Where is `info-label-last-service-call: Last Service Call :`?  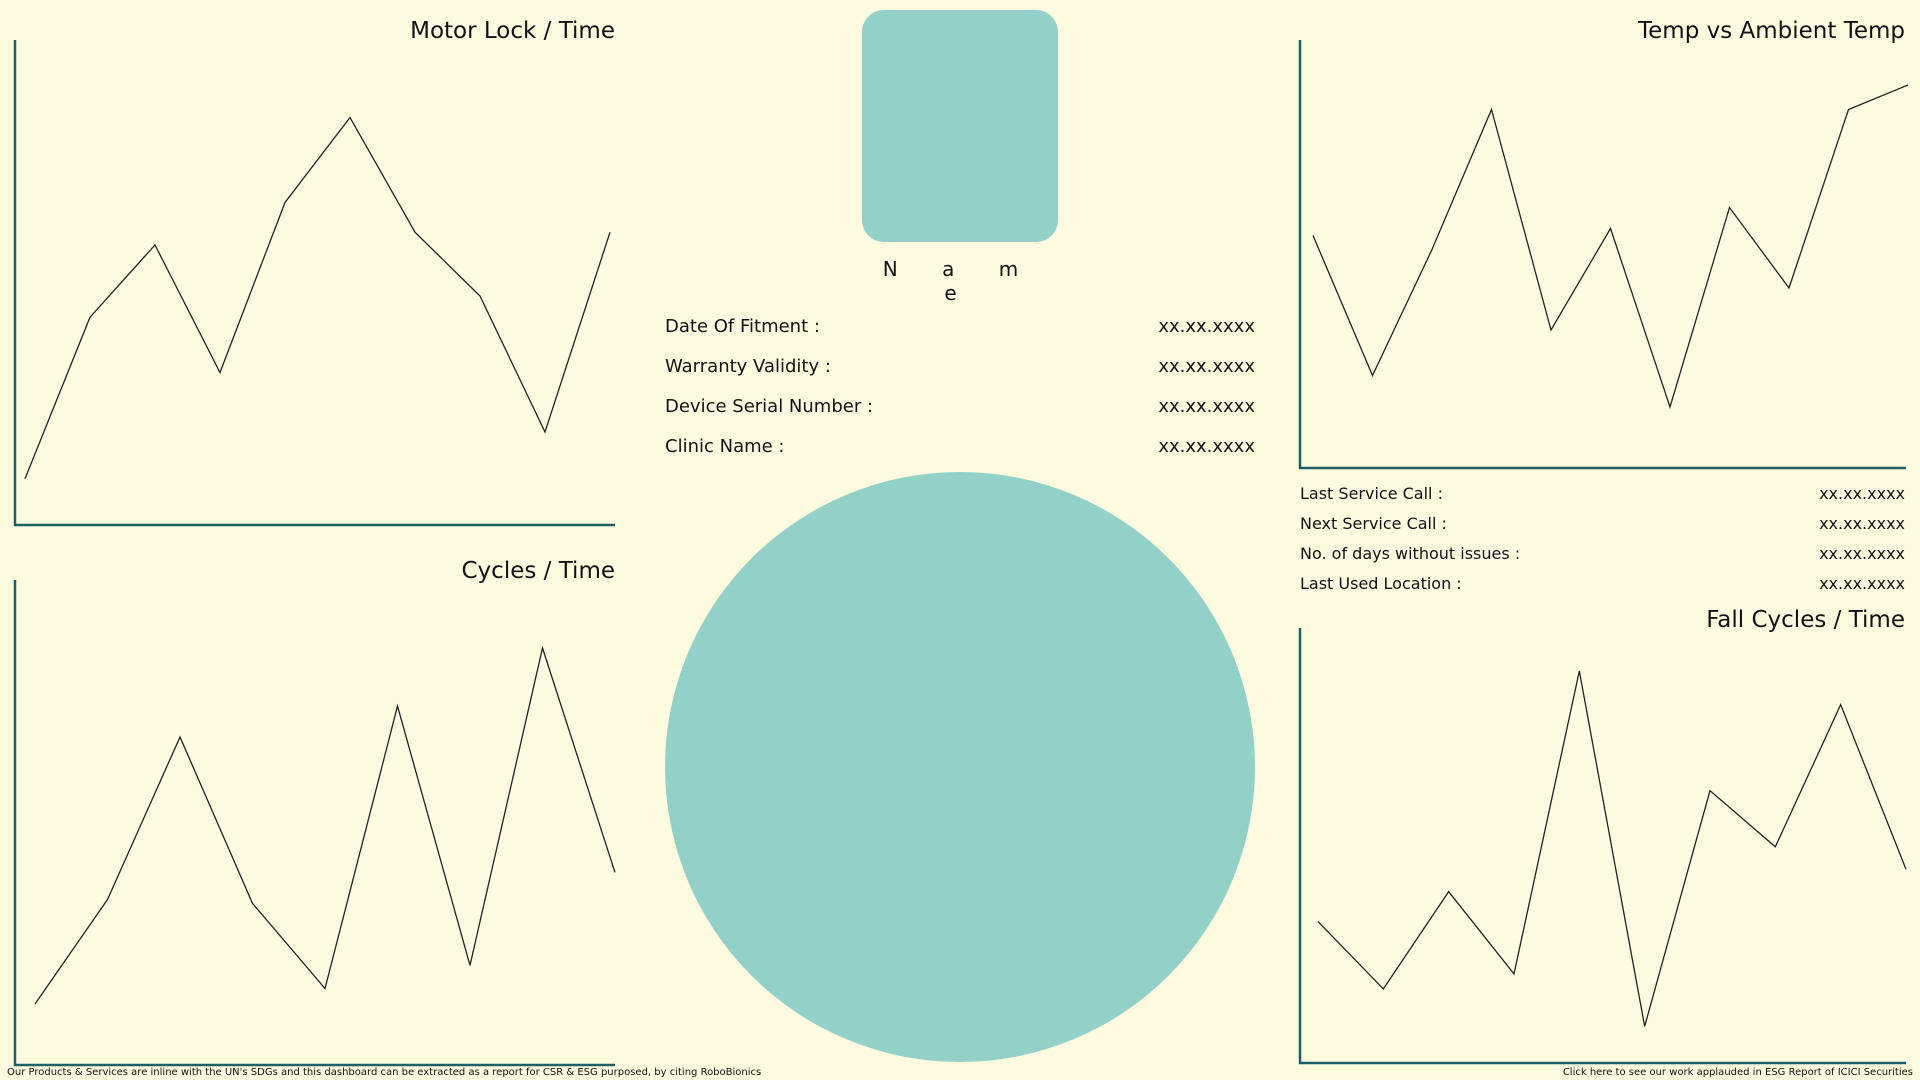 info-label-last-service-call: Last Service Call : is located at coordinates (1371, 493).